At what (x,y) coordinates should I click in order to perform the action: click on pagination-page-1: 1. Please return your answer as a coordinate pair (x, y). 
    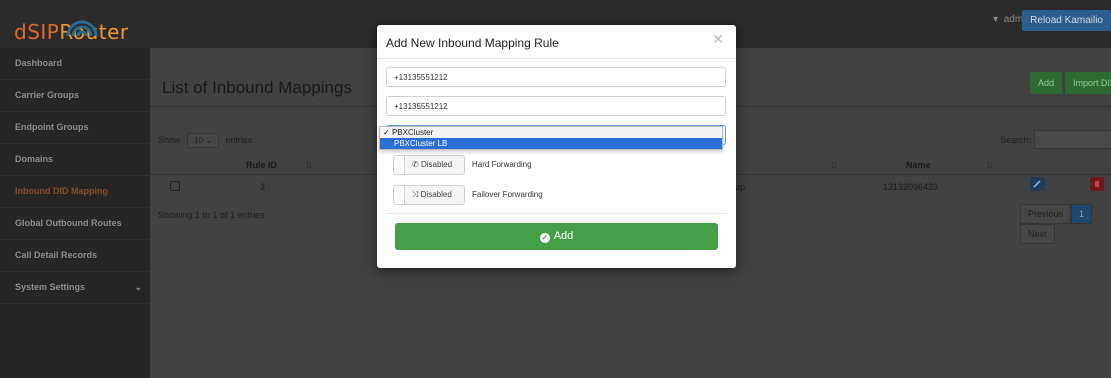
    Looking at the image, I should click on (1082, 214).